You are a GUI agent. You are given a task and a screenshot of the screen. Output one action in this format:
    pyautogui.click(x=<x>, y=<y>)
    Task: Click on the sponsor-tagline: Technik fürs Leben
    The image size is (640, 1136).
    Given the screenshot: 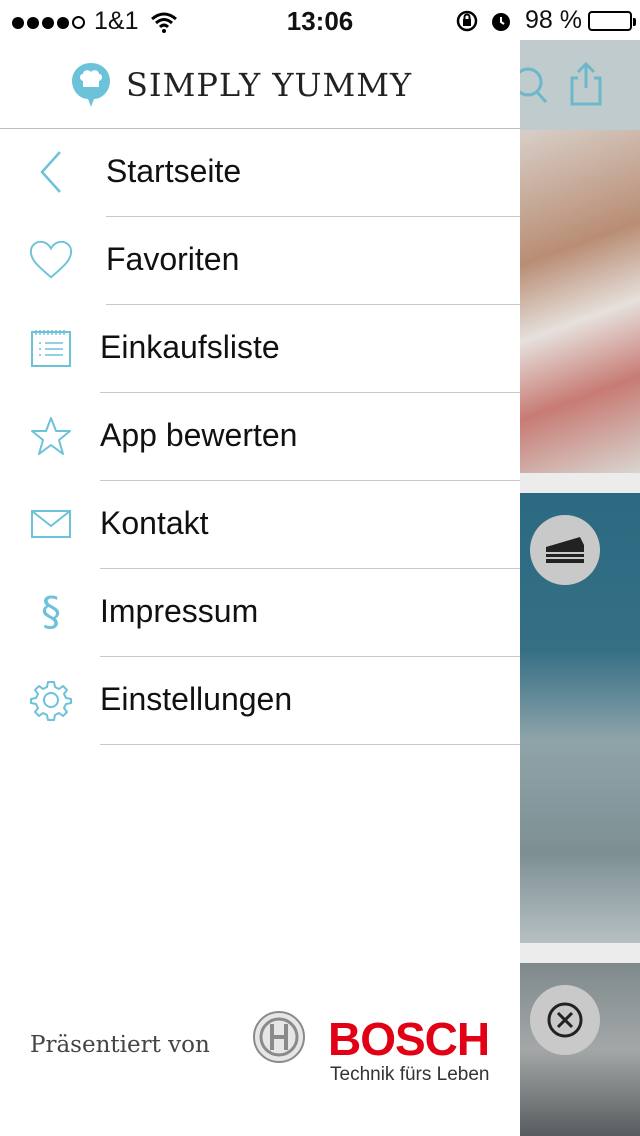 What is the action you would take?
    pyautogui.click(x=410, y=1074)
    